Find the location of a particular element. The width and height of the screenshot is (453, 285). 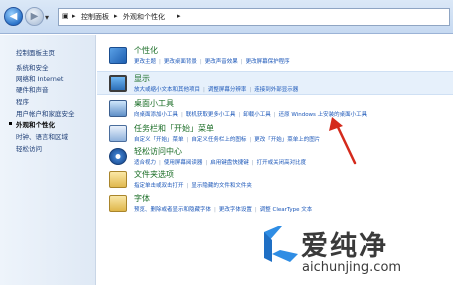

back-button: ◀ is located at coordinates (13, 16).